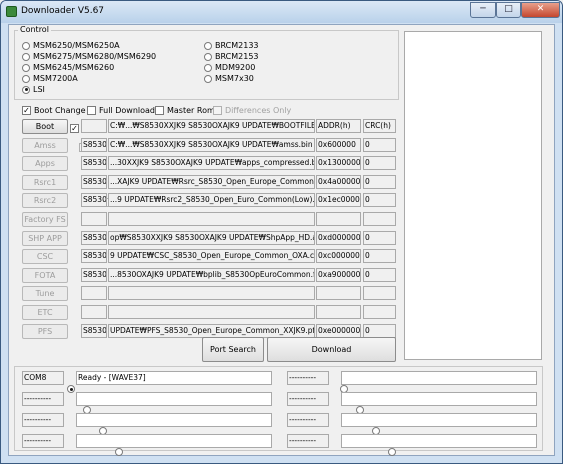  I want to click on device-radio-option: BRCM2153, so click(231, 56).